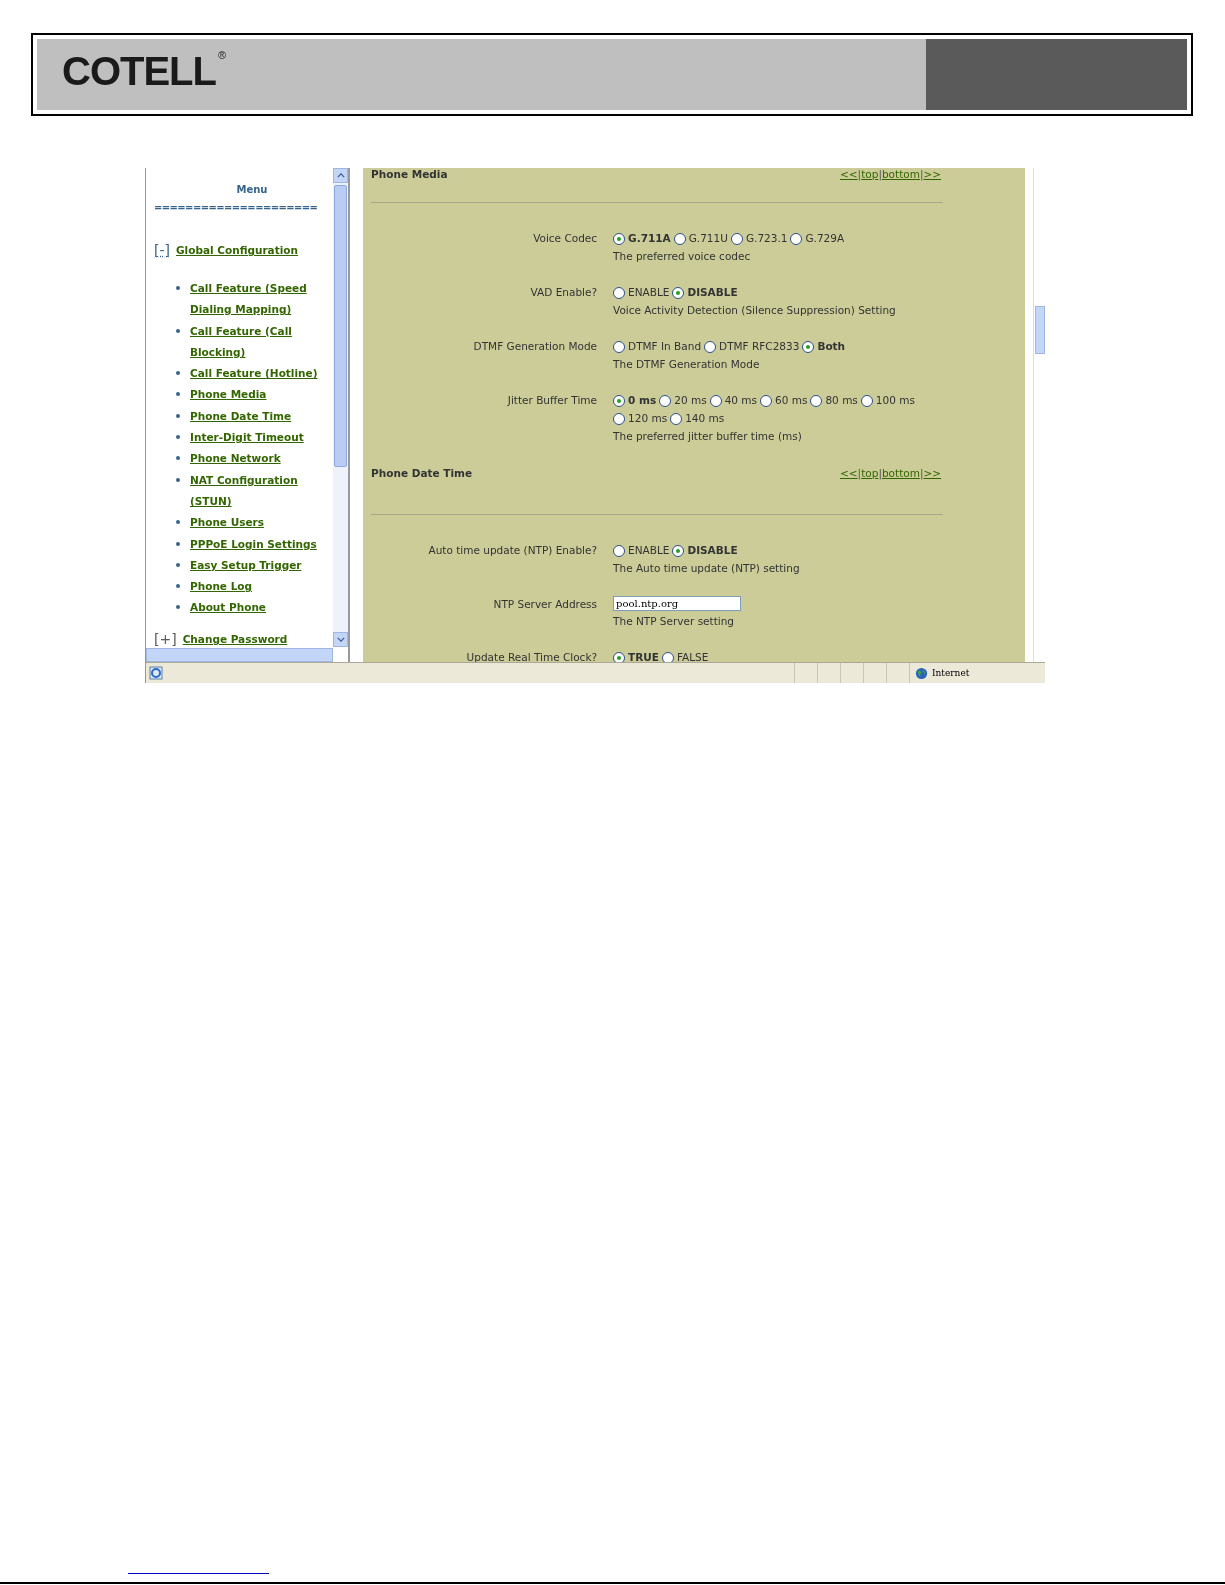  I want to click on radio-option: Both, so click(824, 346).